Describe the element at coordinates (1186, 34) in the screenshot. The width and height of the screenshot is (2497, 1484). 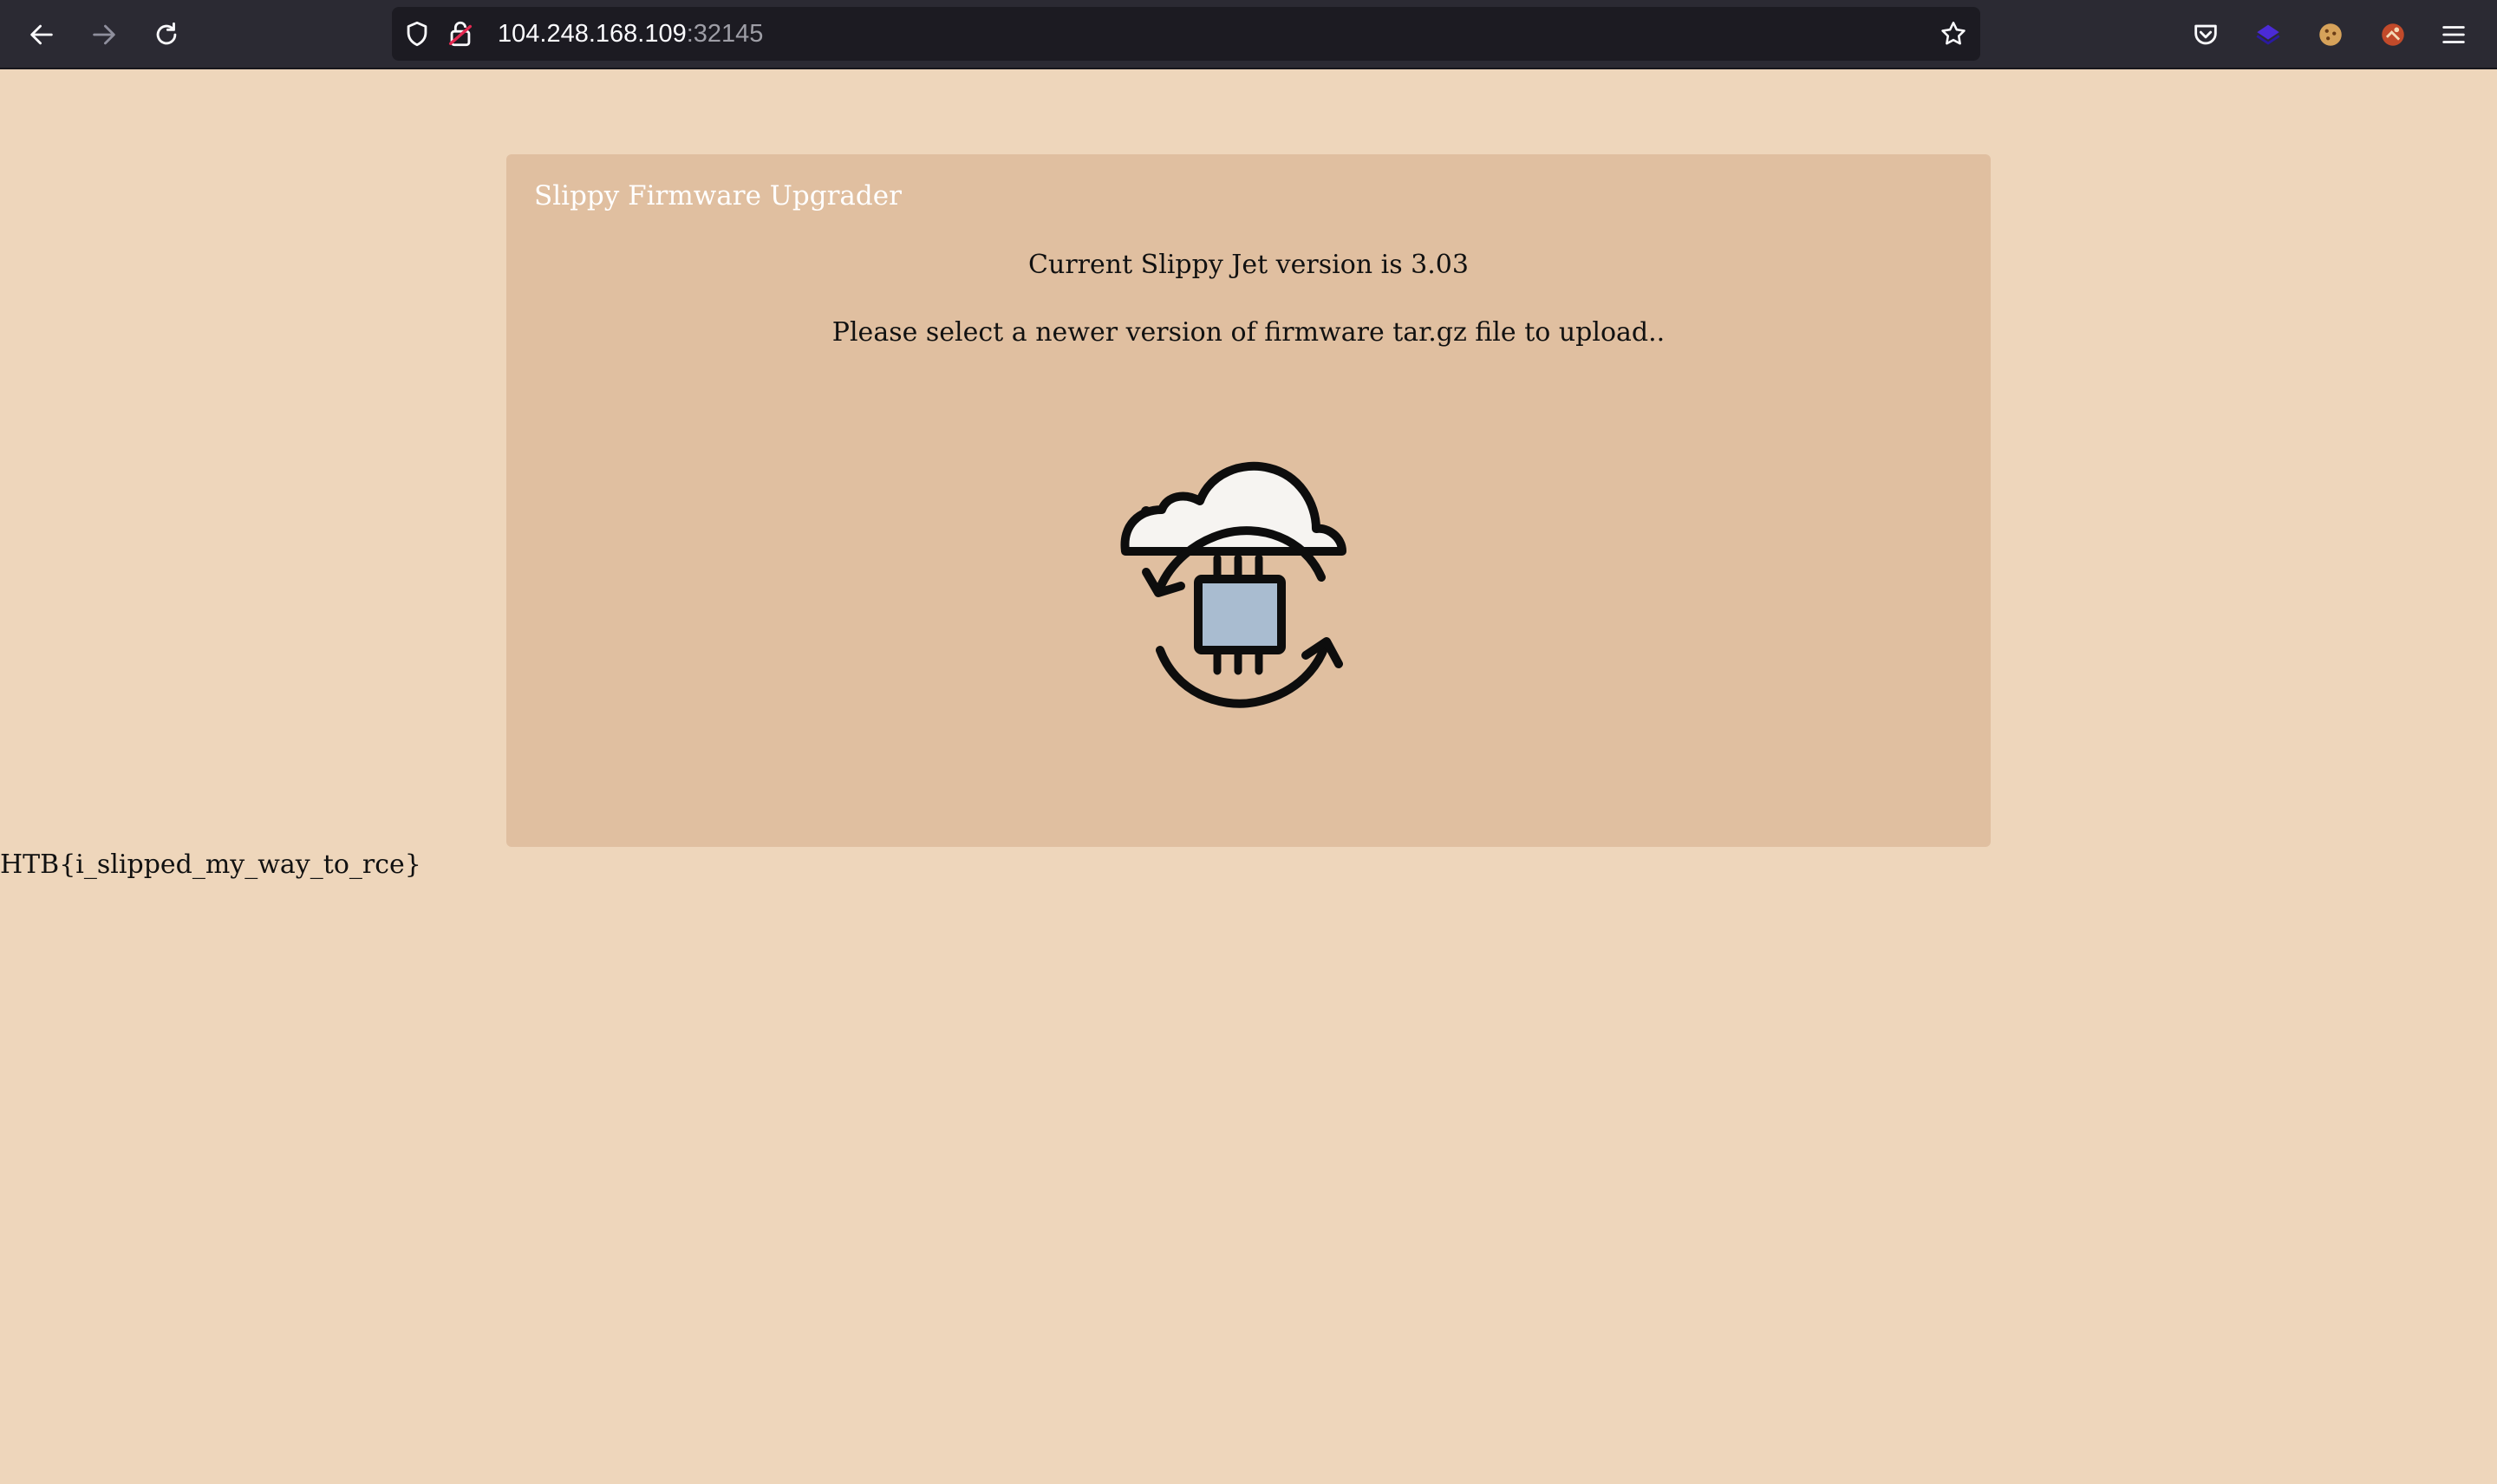
I see `url-bar: 104.248.168.109:32145` at that location.